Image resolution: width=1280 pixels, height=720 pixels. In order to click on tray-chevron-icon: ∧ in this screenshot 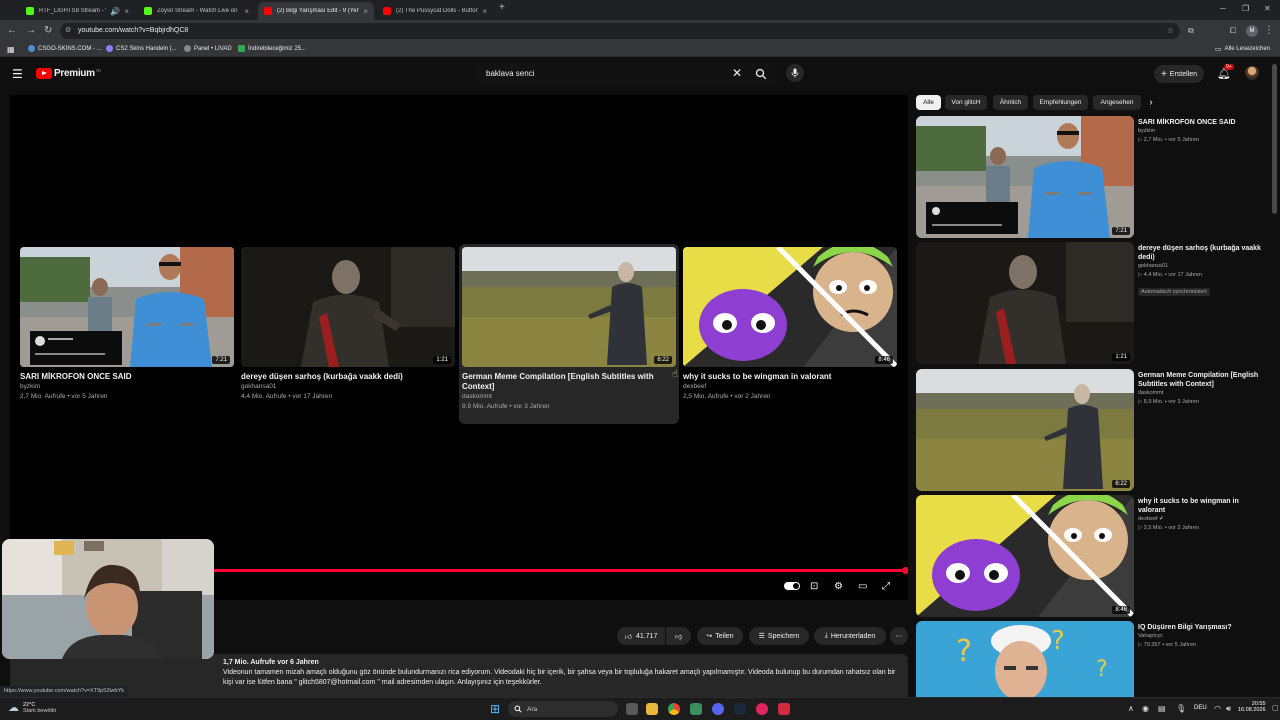, I will do `click(1131, 708)`.